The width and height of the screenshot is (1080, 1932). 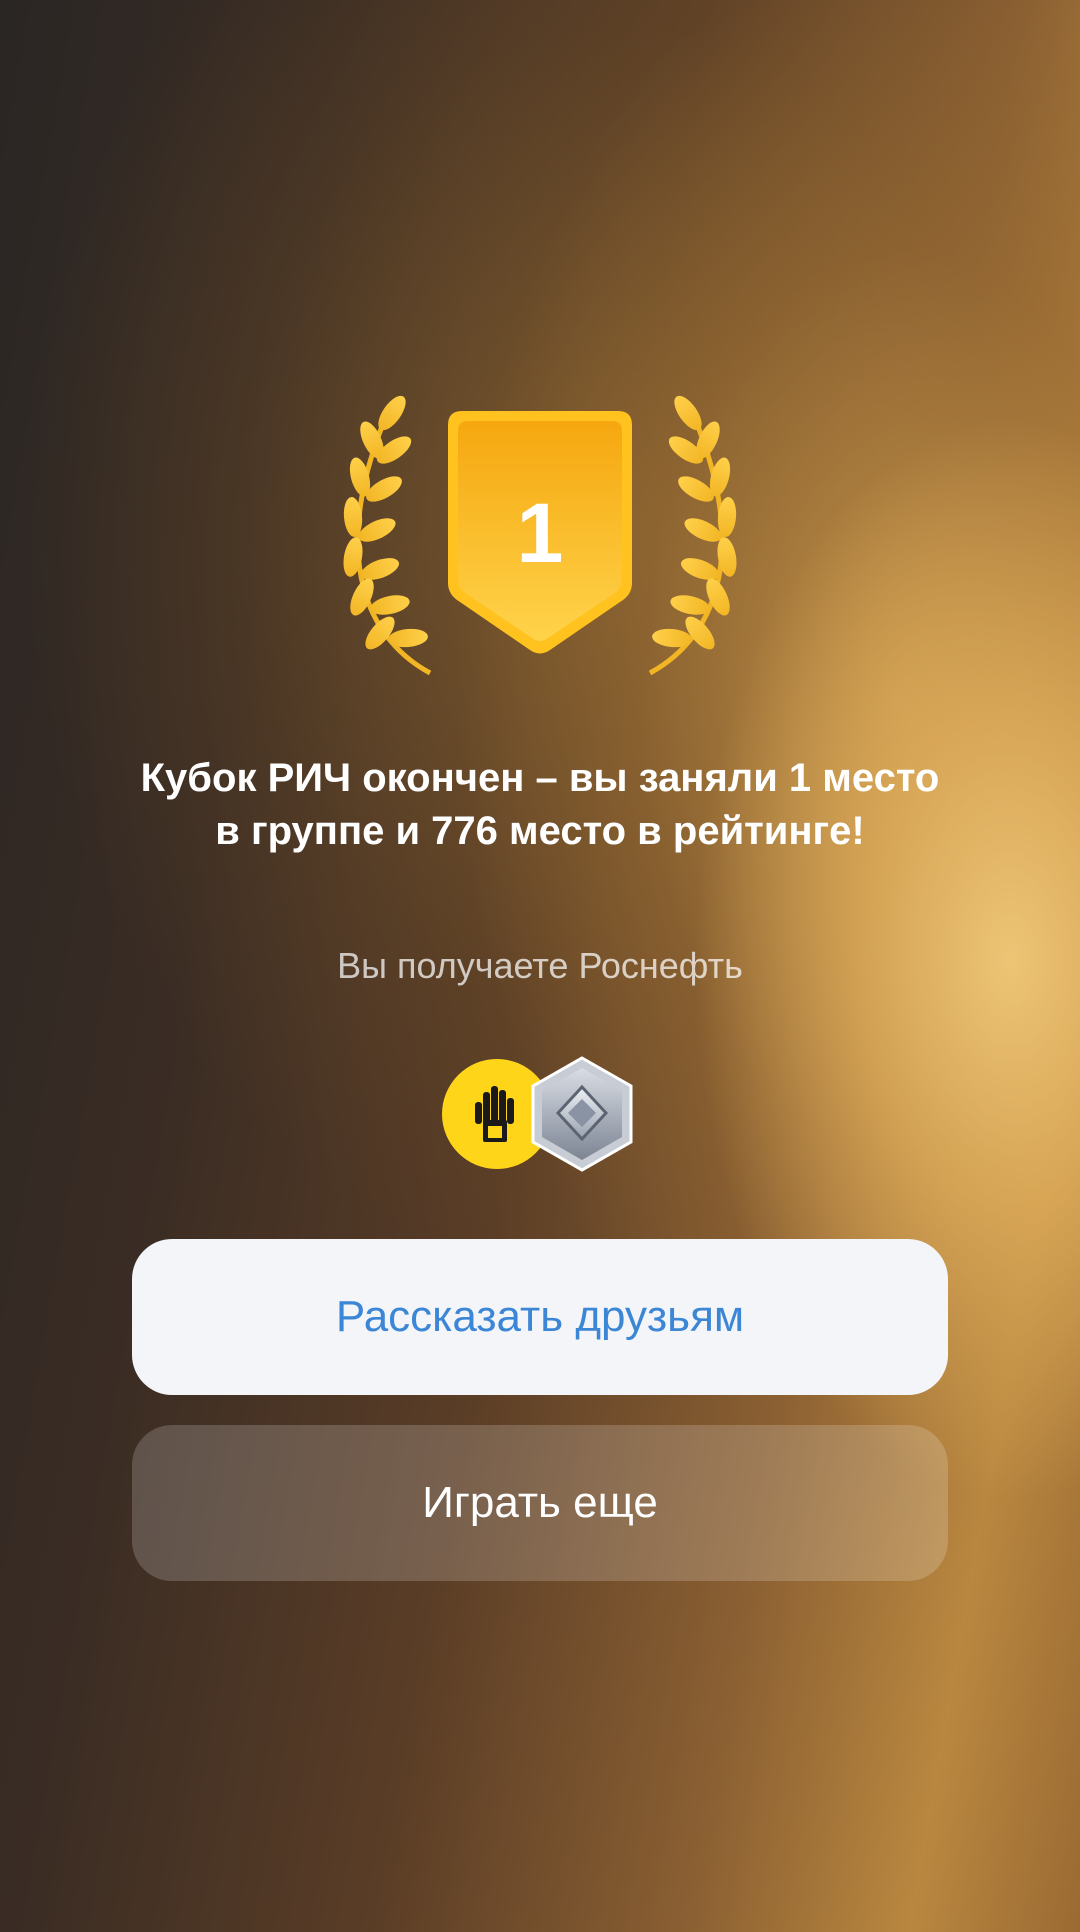 What do you see at coordinates (540, 1317) in the screenshot?
I see `share-with-friends-button: Рассказать друзьям` at bounding box center [540, 1317].